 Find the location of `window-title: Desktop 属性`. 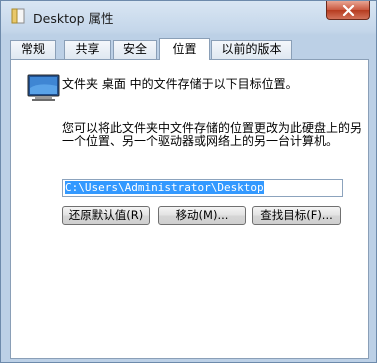

window-title: Desktop 属性 is located at coordinates (73, 18).